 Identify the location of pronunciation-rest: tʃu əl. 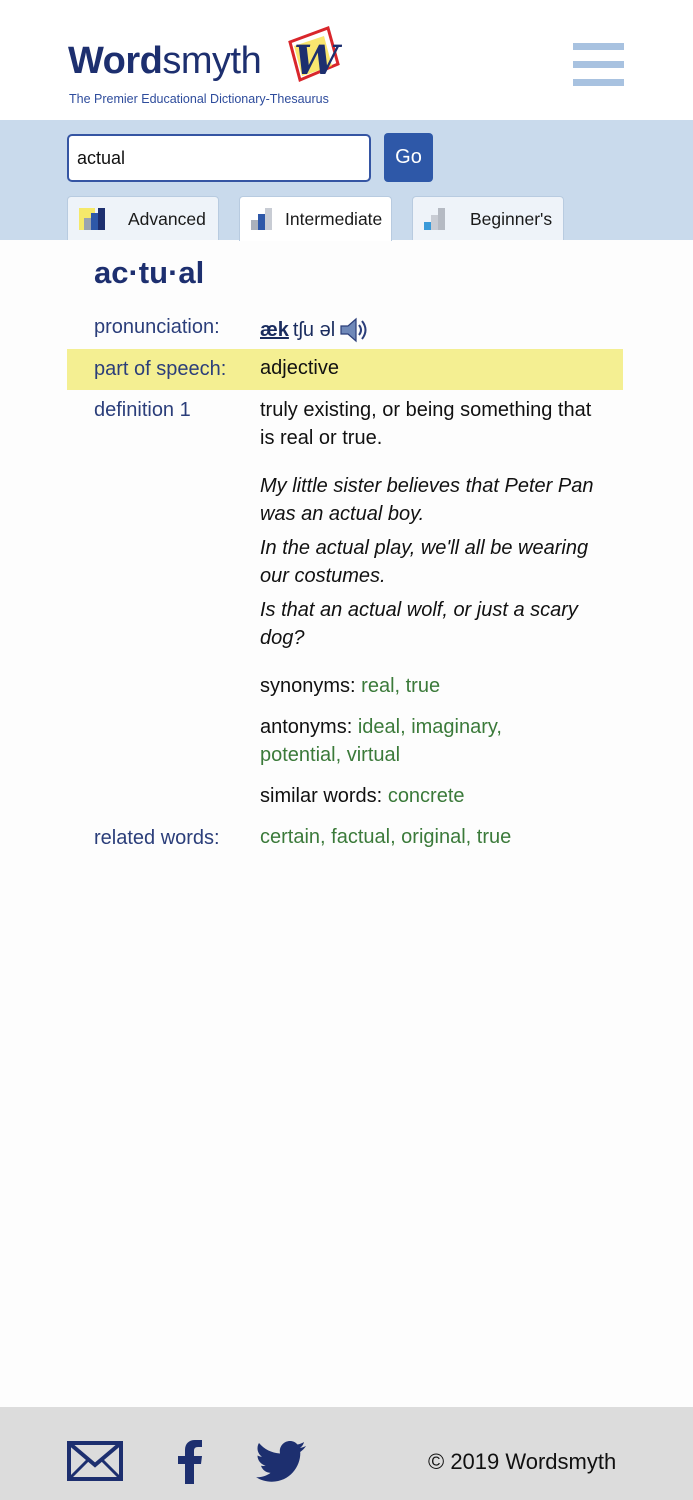
(314, 329).